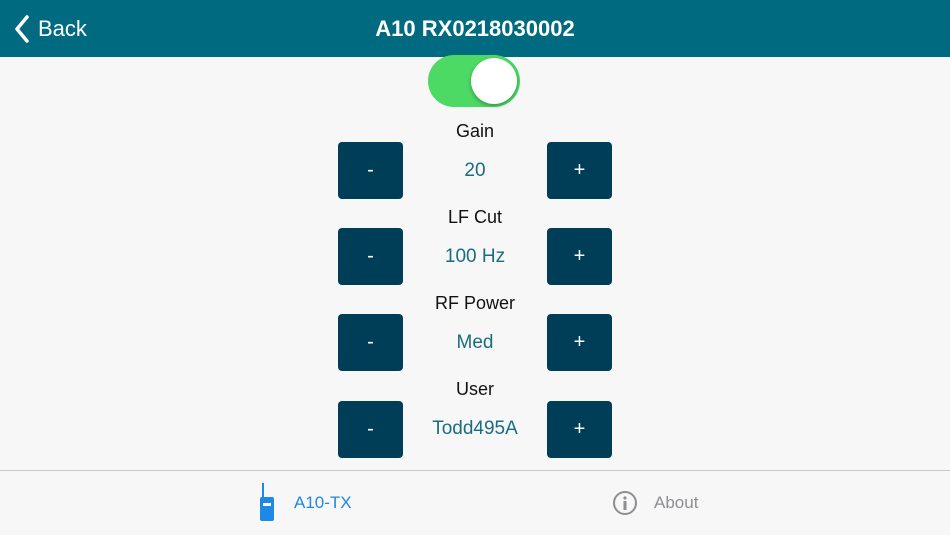 This screenshot has width=950, height=535. Describe the element at coordinates (370, 256) in the screenshot. I see `lf-cut-decrease-button: -` at that location.